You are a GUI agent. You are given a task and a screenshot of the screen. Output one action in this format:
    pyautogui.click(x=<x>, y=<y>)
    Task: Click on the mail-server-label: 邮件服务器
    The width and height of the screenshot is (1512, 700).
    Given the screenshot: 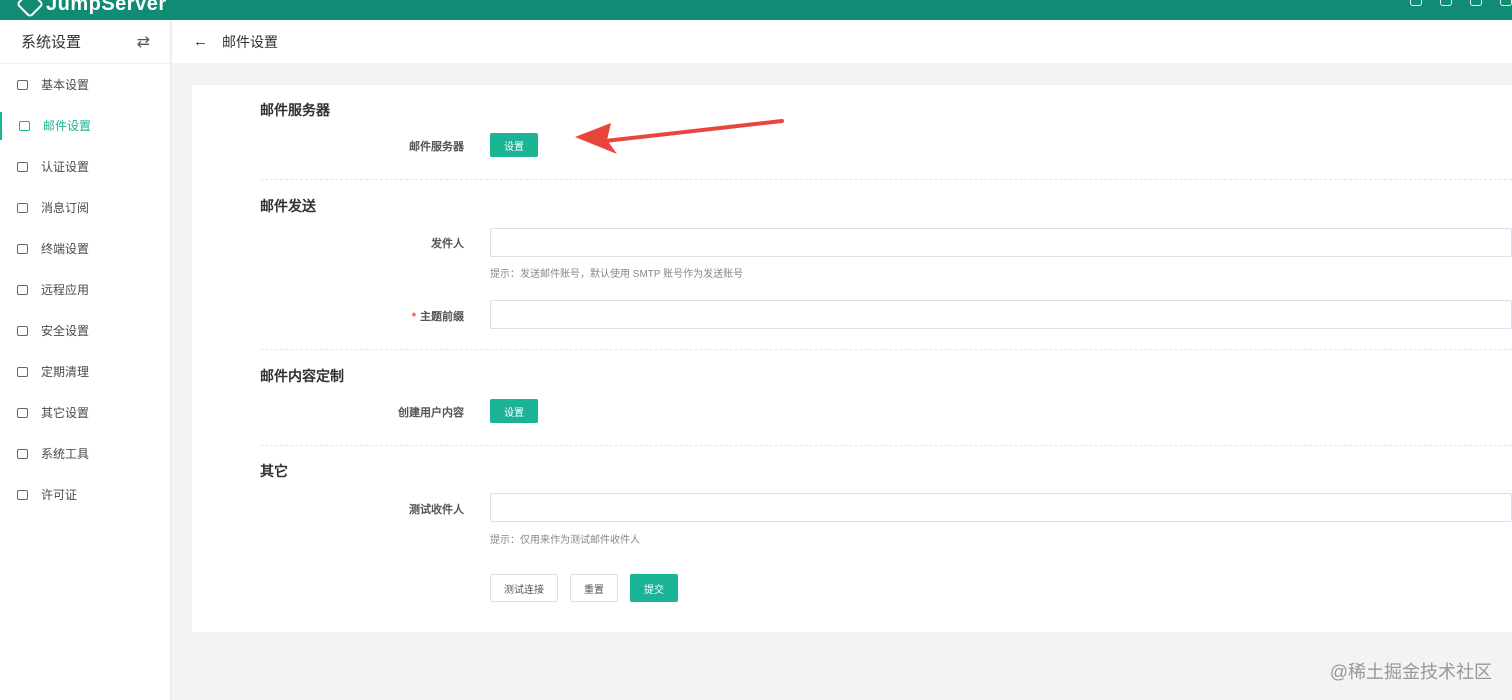 What is the action you would take?
    pyautogui.click(x=436, y=147)
    